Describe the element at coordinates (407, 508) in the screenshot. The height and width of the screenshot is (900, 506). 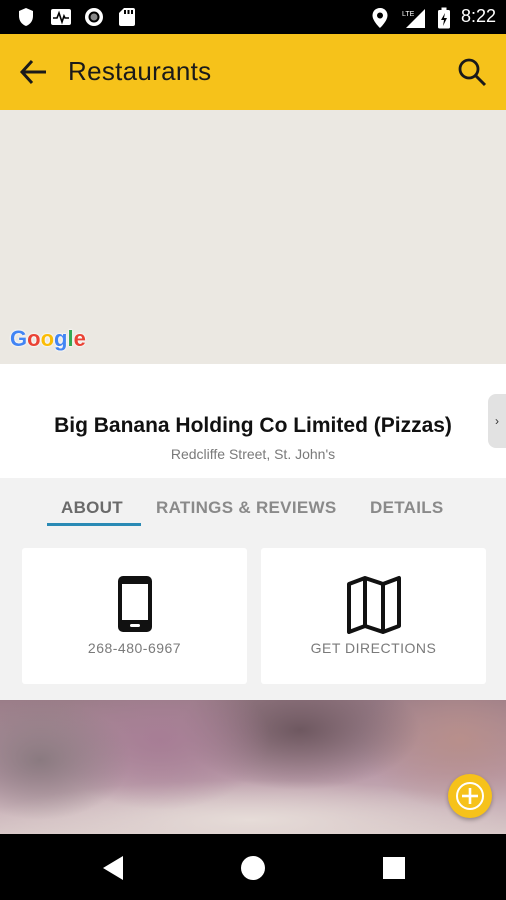
I see `tab-details: DETAILS` at that location.